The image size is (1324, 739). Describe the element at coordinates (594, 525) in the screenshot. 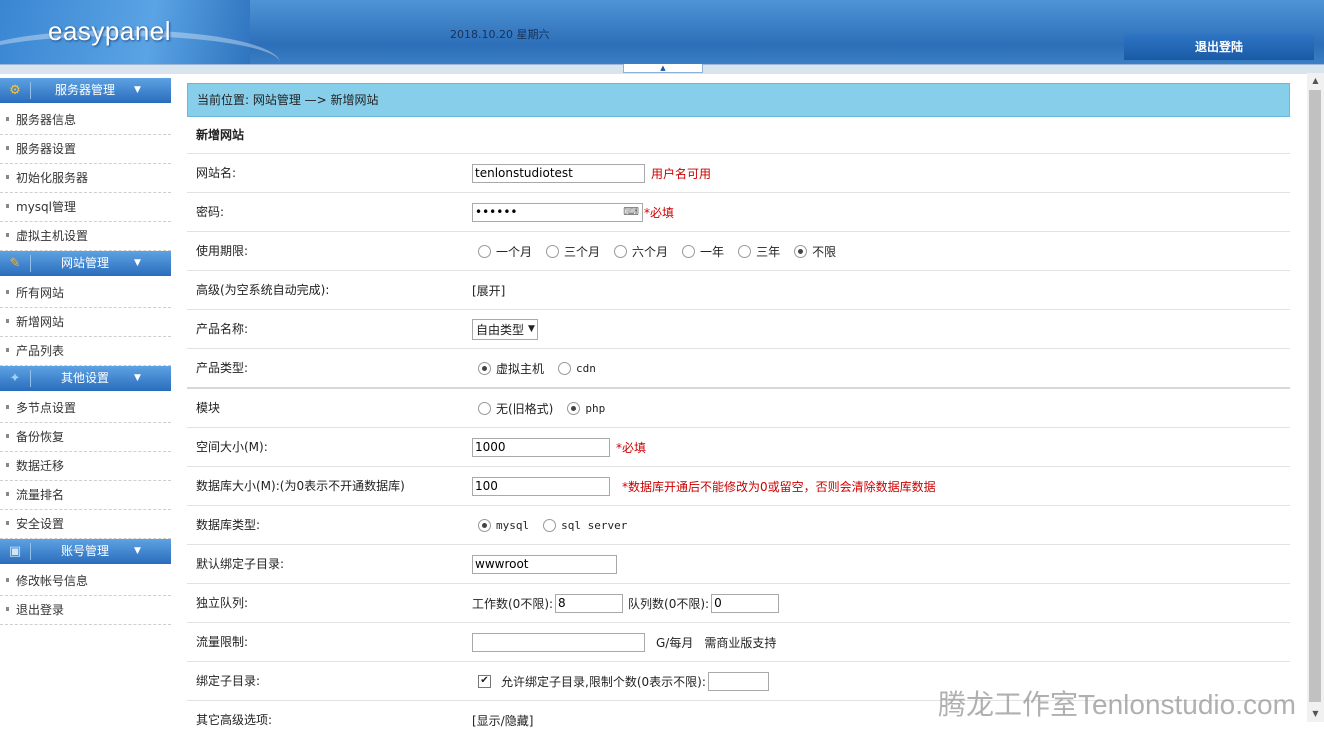

I see `db-type-option-label: sql server` at that location.